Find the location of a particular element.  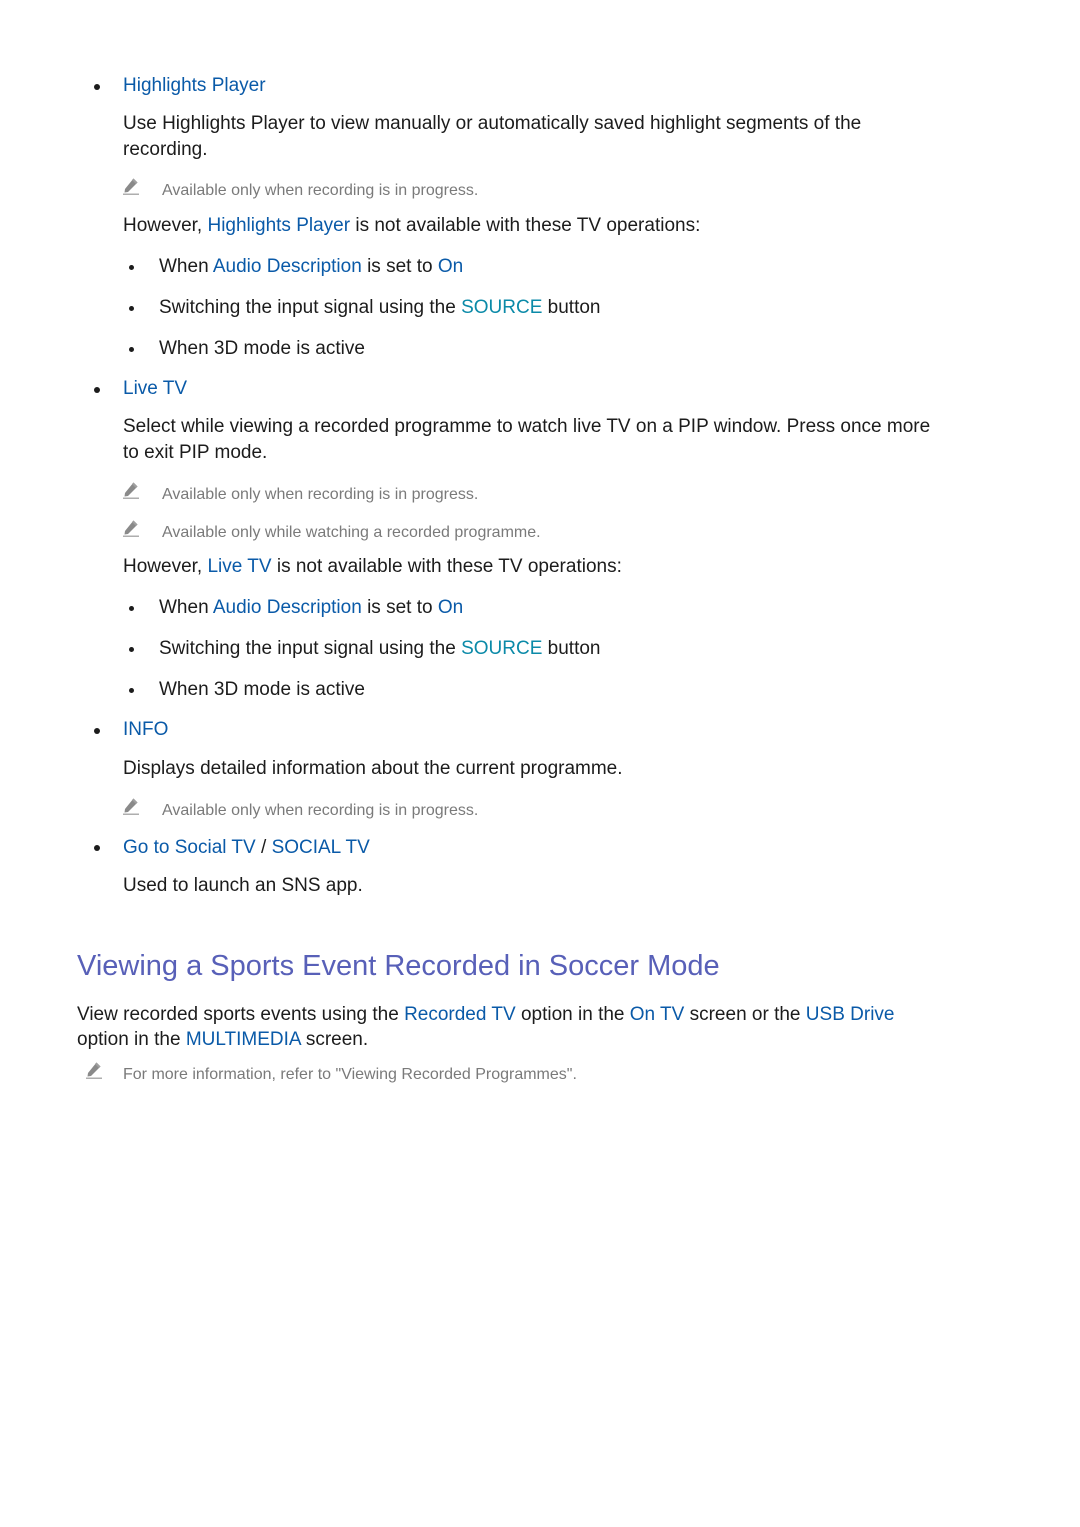

go-to-social-tv-label: Go to Social TV is located at coordinates (189, 847).